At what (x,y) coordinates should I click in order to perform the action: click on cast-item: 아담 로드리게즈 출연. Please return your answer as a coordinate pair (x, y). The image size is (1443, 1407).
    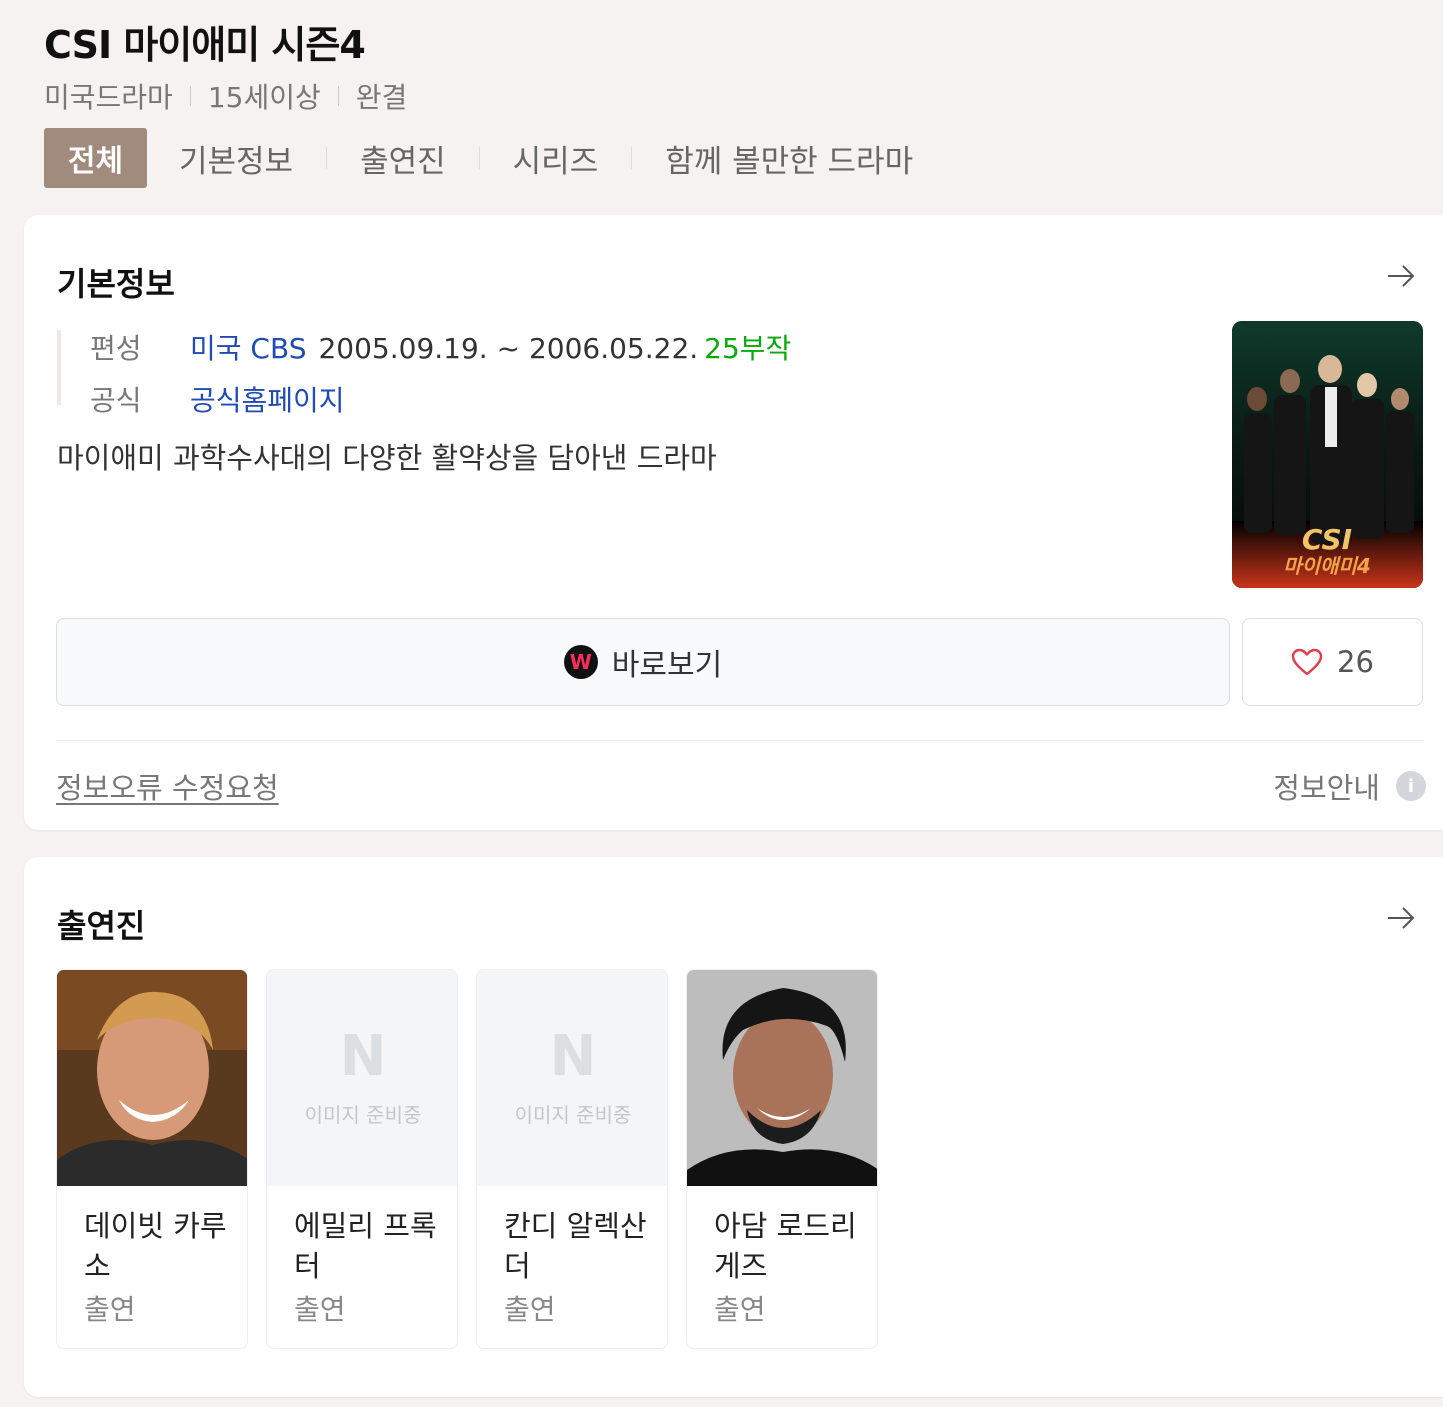
    Looking at the image, I should click on (782, 1159).